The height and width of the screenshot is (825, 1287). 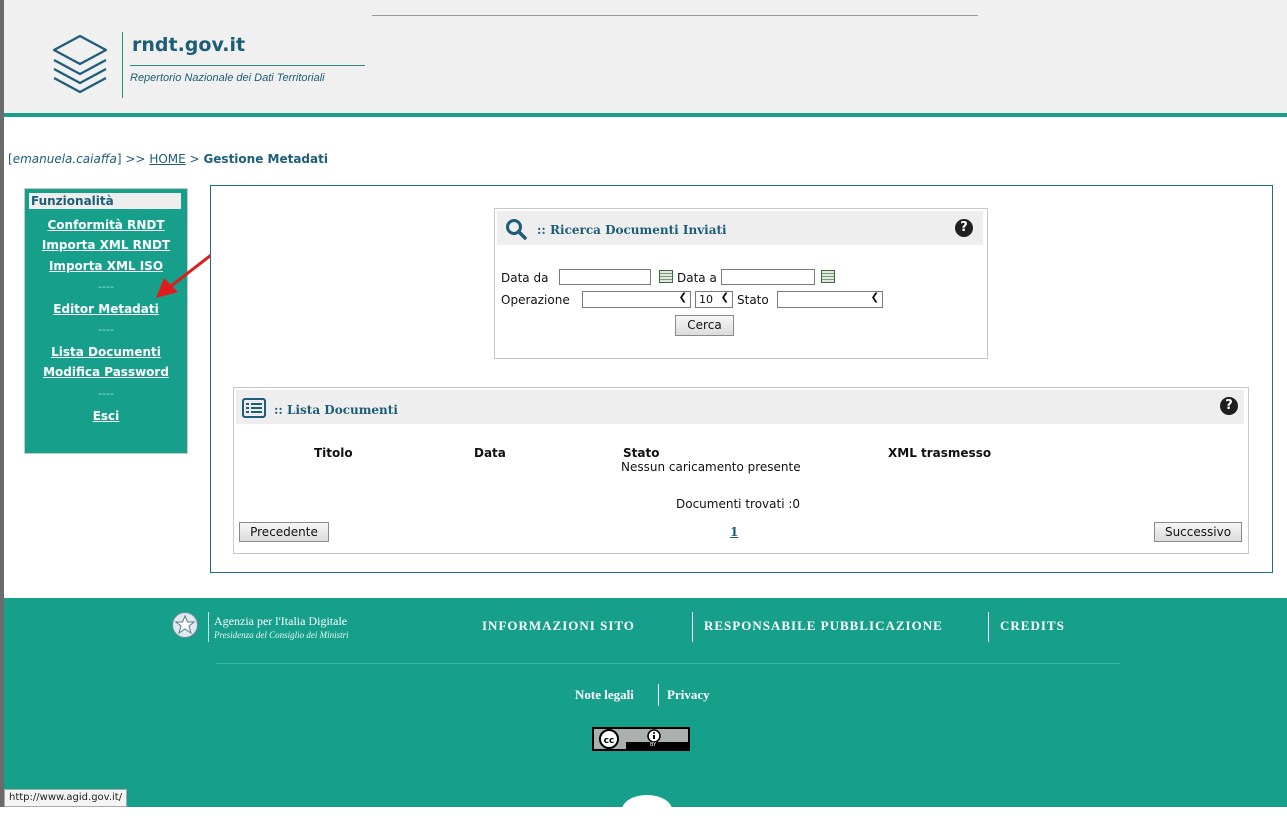 I want to click on header-top-rule, so click(x=675, y=15).